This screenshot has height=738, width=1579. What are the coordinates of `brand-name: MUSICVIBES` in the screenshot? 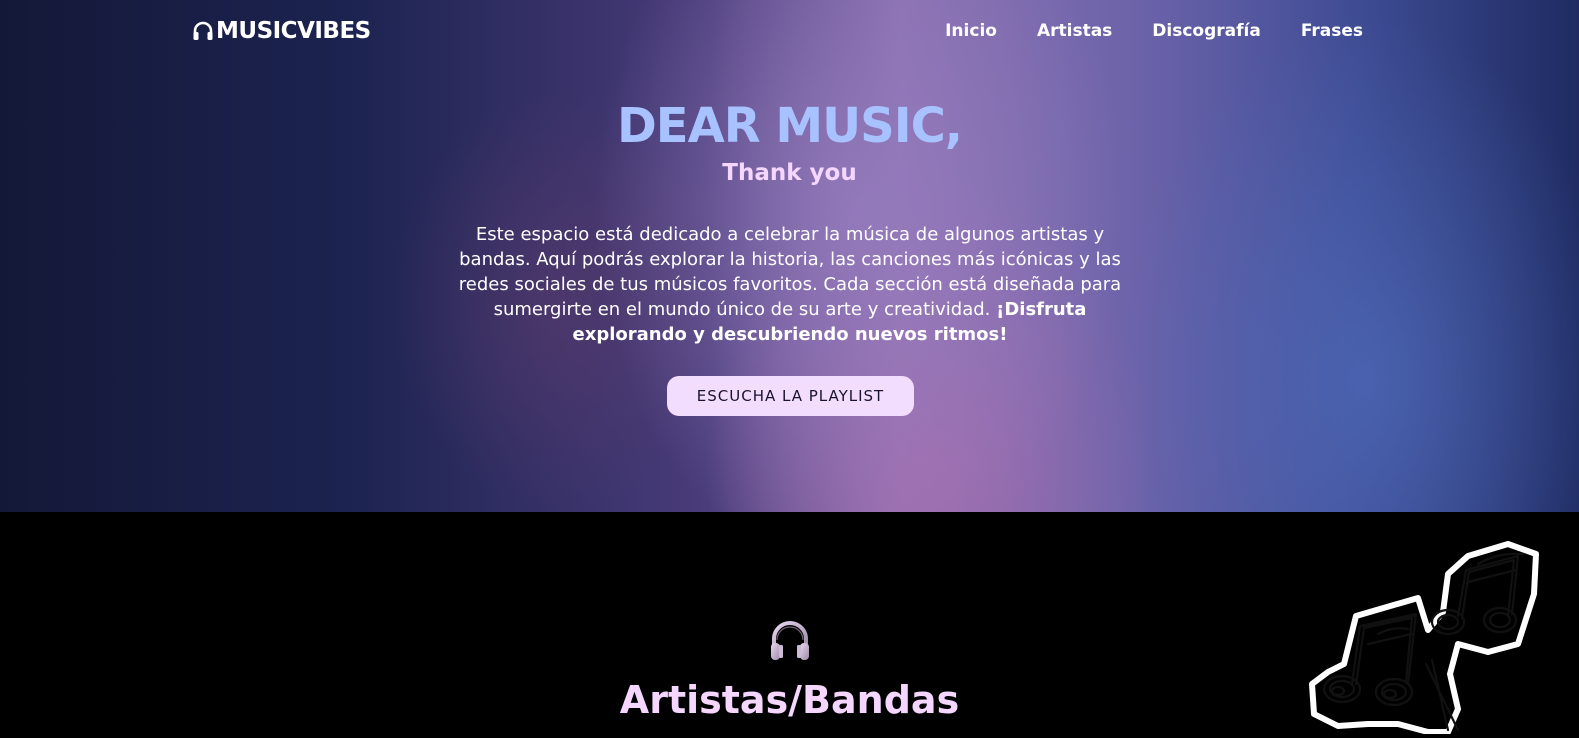 It's located at (293, 31).